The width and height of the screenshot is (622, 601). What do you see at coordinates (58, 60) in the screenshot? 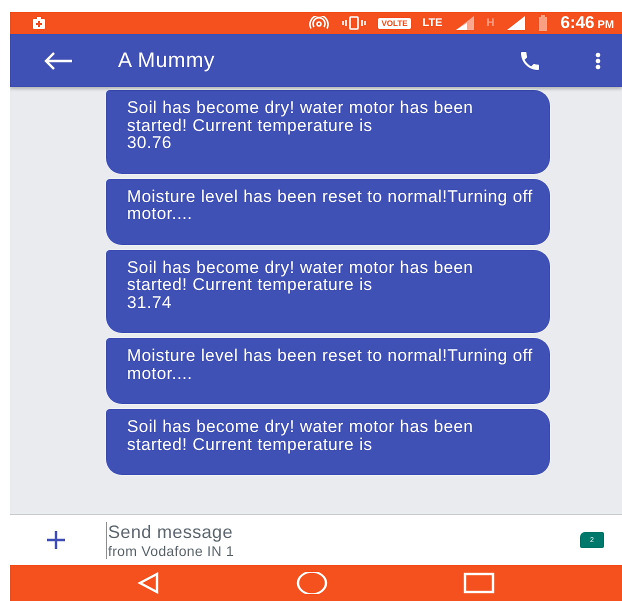
I see `back-arrow-icon` at bounding box center [58, 60].